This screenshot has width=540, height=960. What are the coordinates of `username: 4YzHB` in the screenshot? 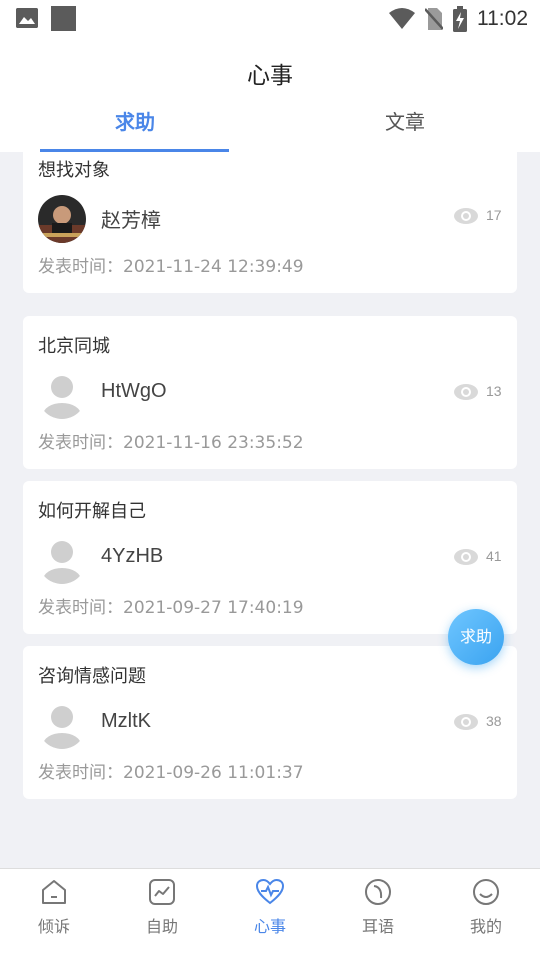 It's located at (132, 556).